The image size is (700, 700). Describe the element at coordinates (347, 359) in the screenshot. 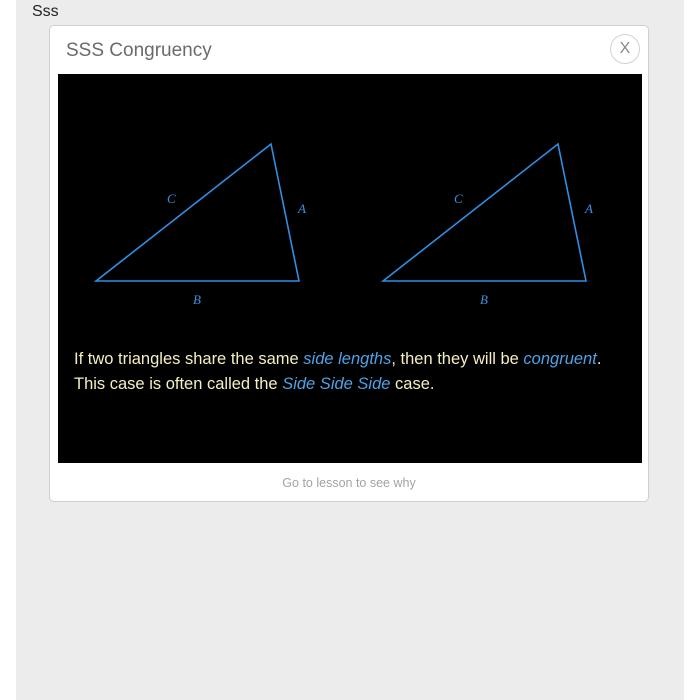

I see `highlight-side-lengths: side lengths` at that location.